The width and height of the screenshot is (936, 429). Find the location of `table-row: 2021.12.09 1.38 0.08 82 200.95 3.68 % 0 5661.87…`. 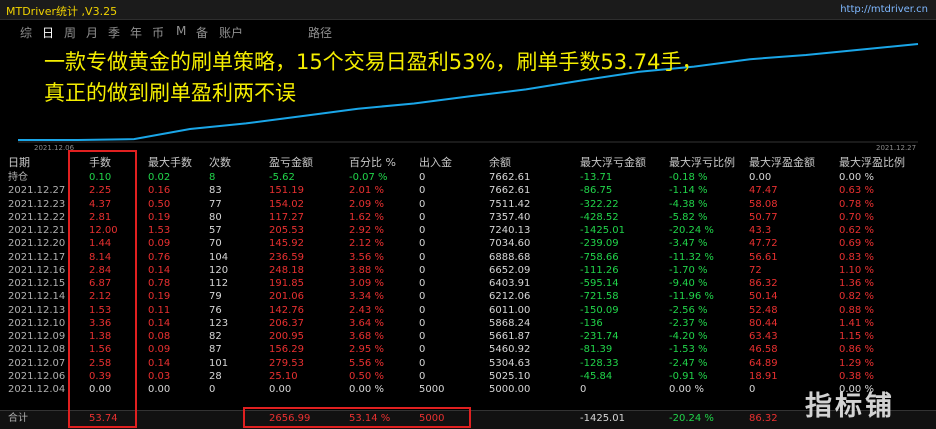

table-row: 2021.12.09 1.38 0.08 82 200.95 3.68 % 0 5661.87… is located at coordinates (468, 336).